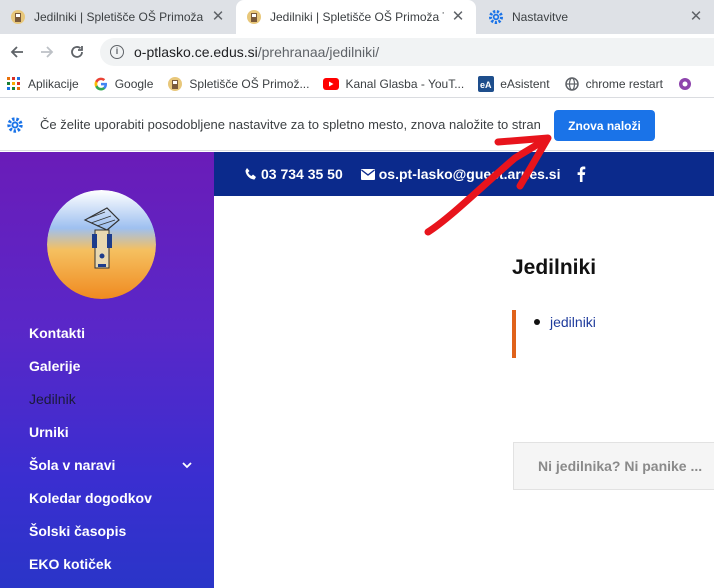  I want to click on url-host: o-ptlasko.ce.edus.si, so click(196, 52).